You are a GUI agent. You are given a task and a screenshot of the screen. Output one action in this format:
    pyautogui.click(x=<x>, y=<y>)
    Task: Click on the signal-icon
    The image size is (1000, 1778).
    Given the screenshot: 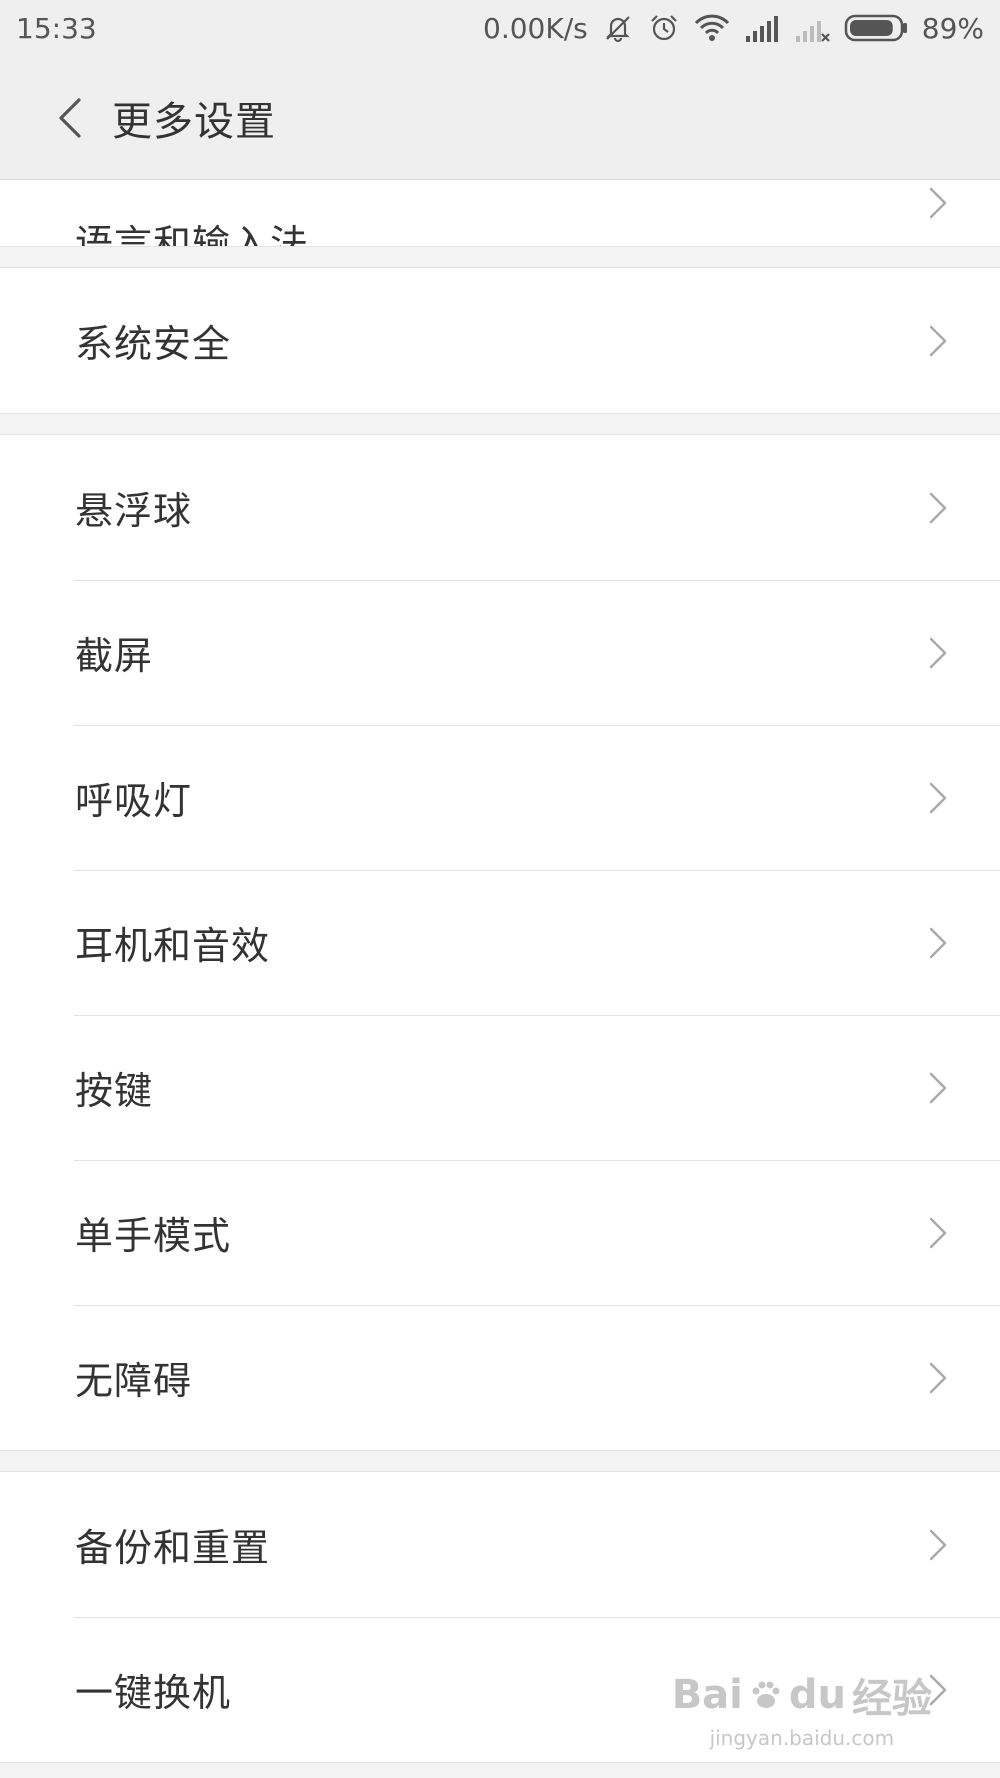 What is the action you would take?
    pyautogui.click(x=762, y=28)
    